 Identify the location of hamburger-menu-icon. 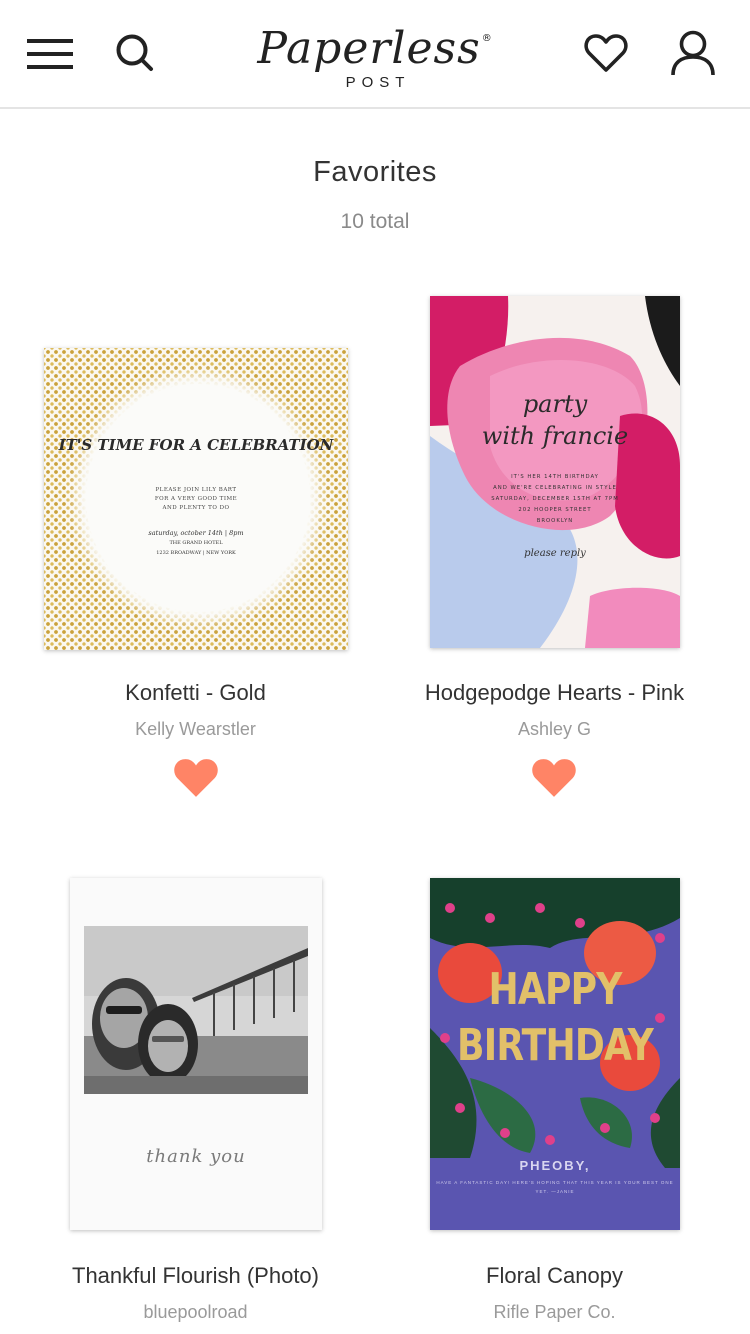
(50, 54).